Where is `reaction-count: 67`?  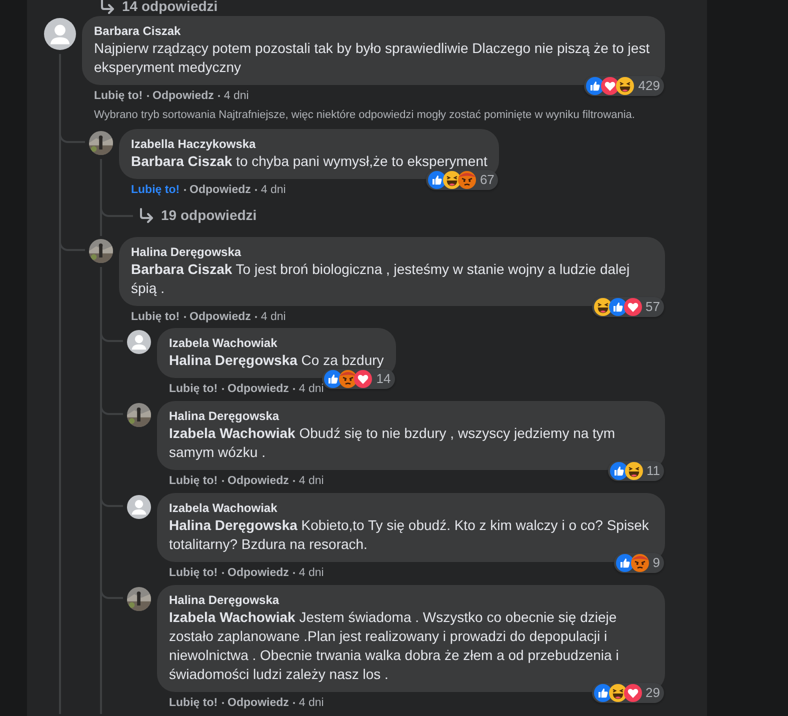
reaction-count: 67 is located at coordinates (487, 180).